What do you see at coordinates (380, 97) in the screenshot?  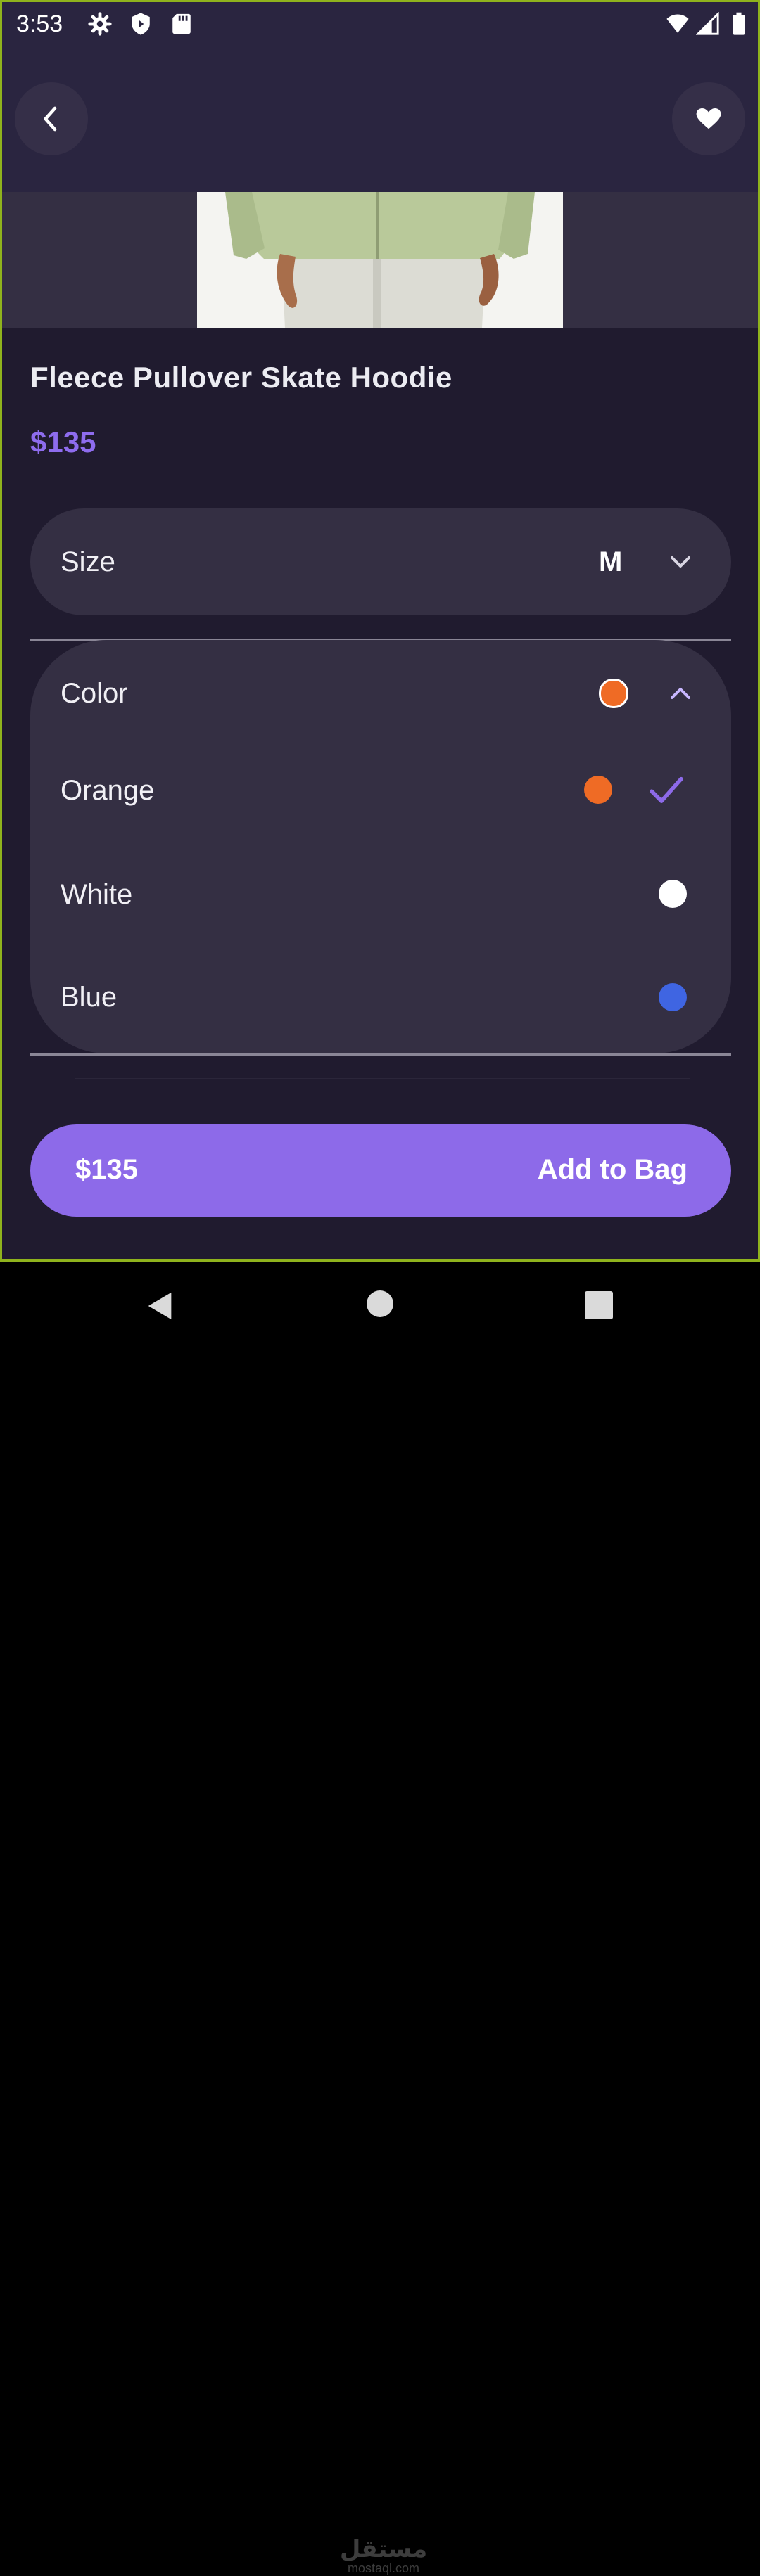 I see `top-area: 3:53` at bounding box center [380, 97].